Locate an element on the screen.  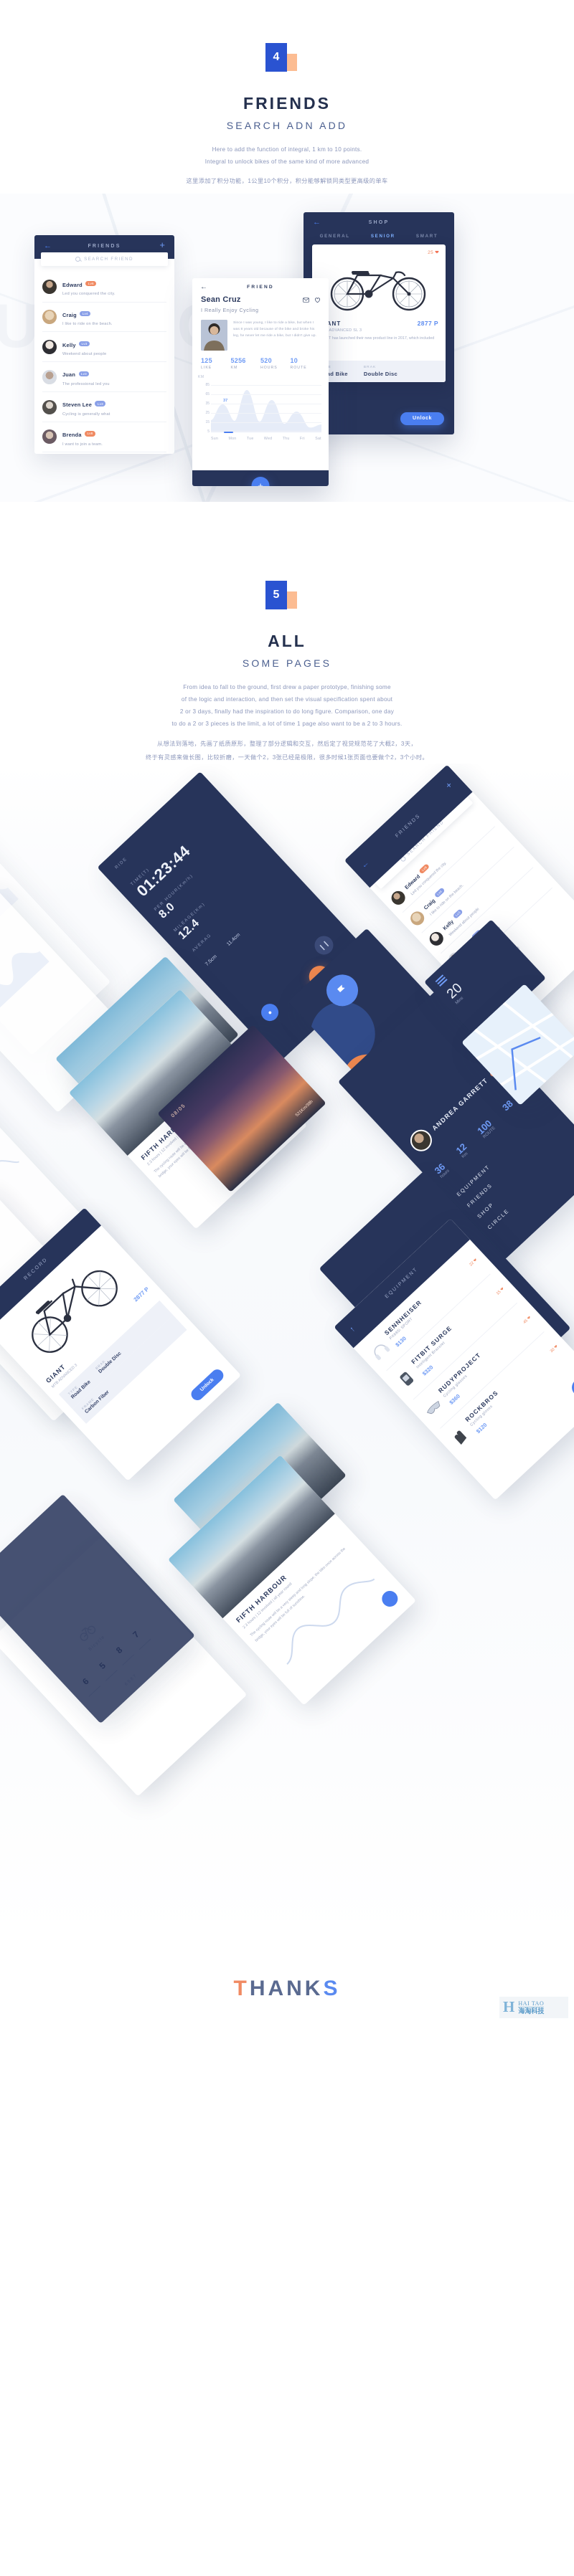
mail-icon is located at coordinates (306, 300).